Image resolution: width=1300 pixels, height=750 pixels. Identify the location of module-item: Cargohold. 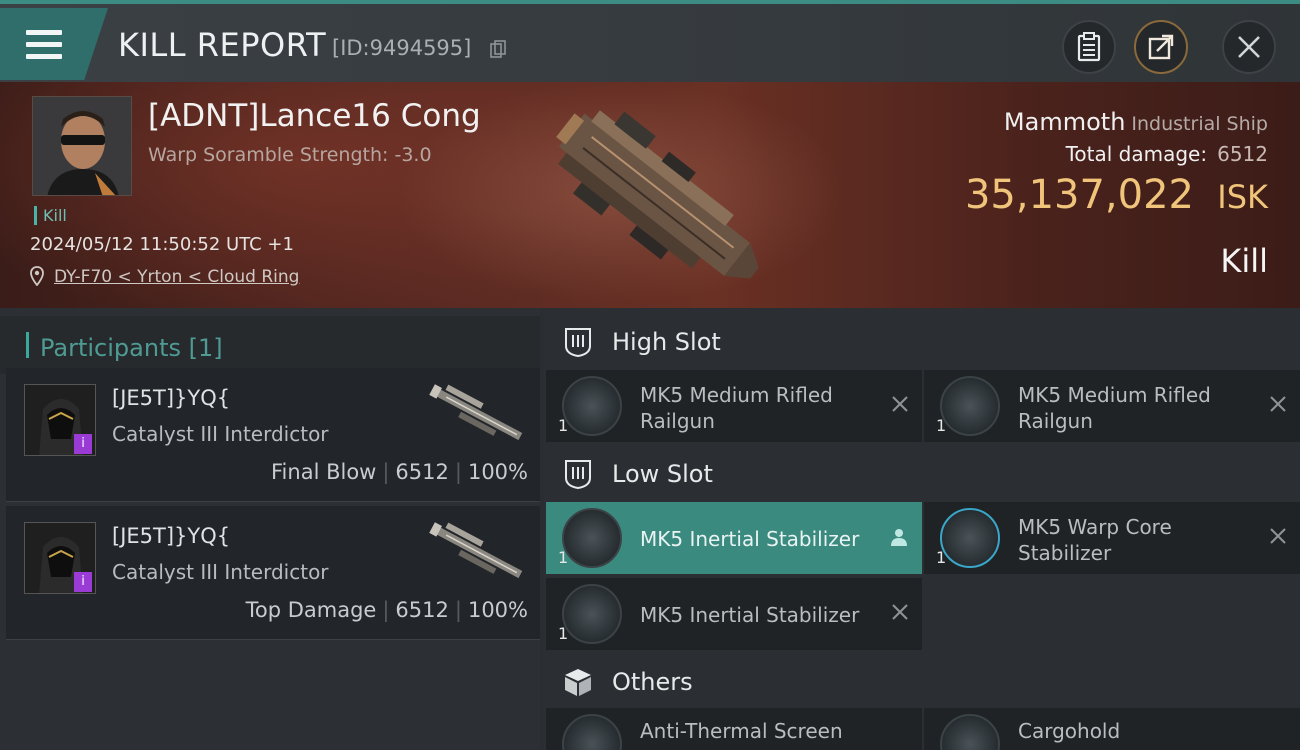
(1112, 729).